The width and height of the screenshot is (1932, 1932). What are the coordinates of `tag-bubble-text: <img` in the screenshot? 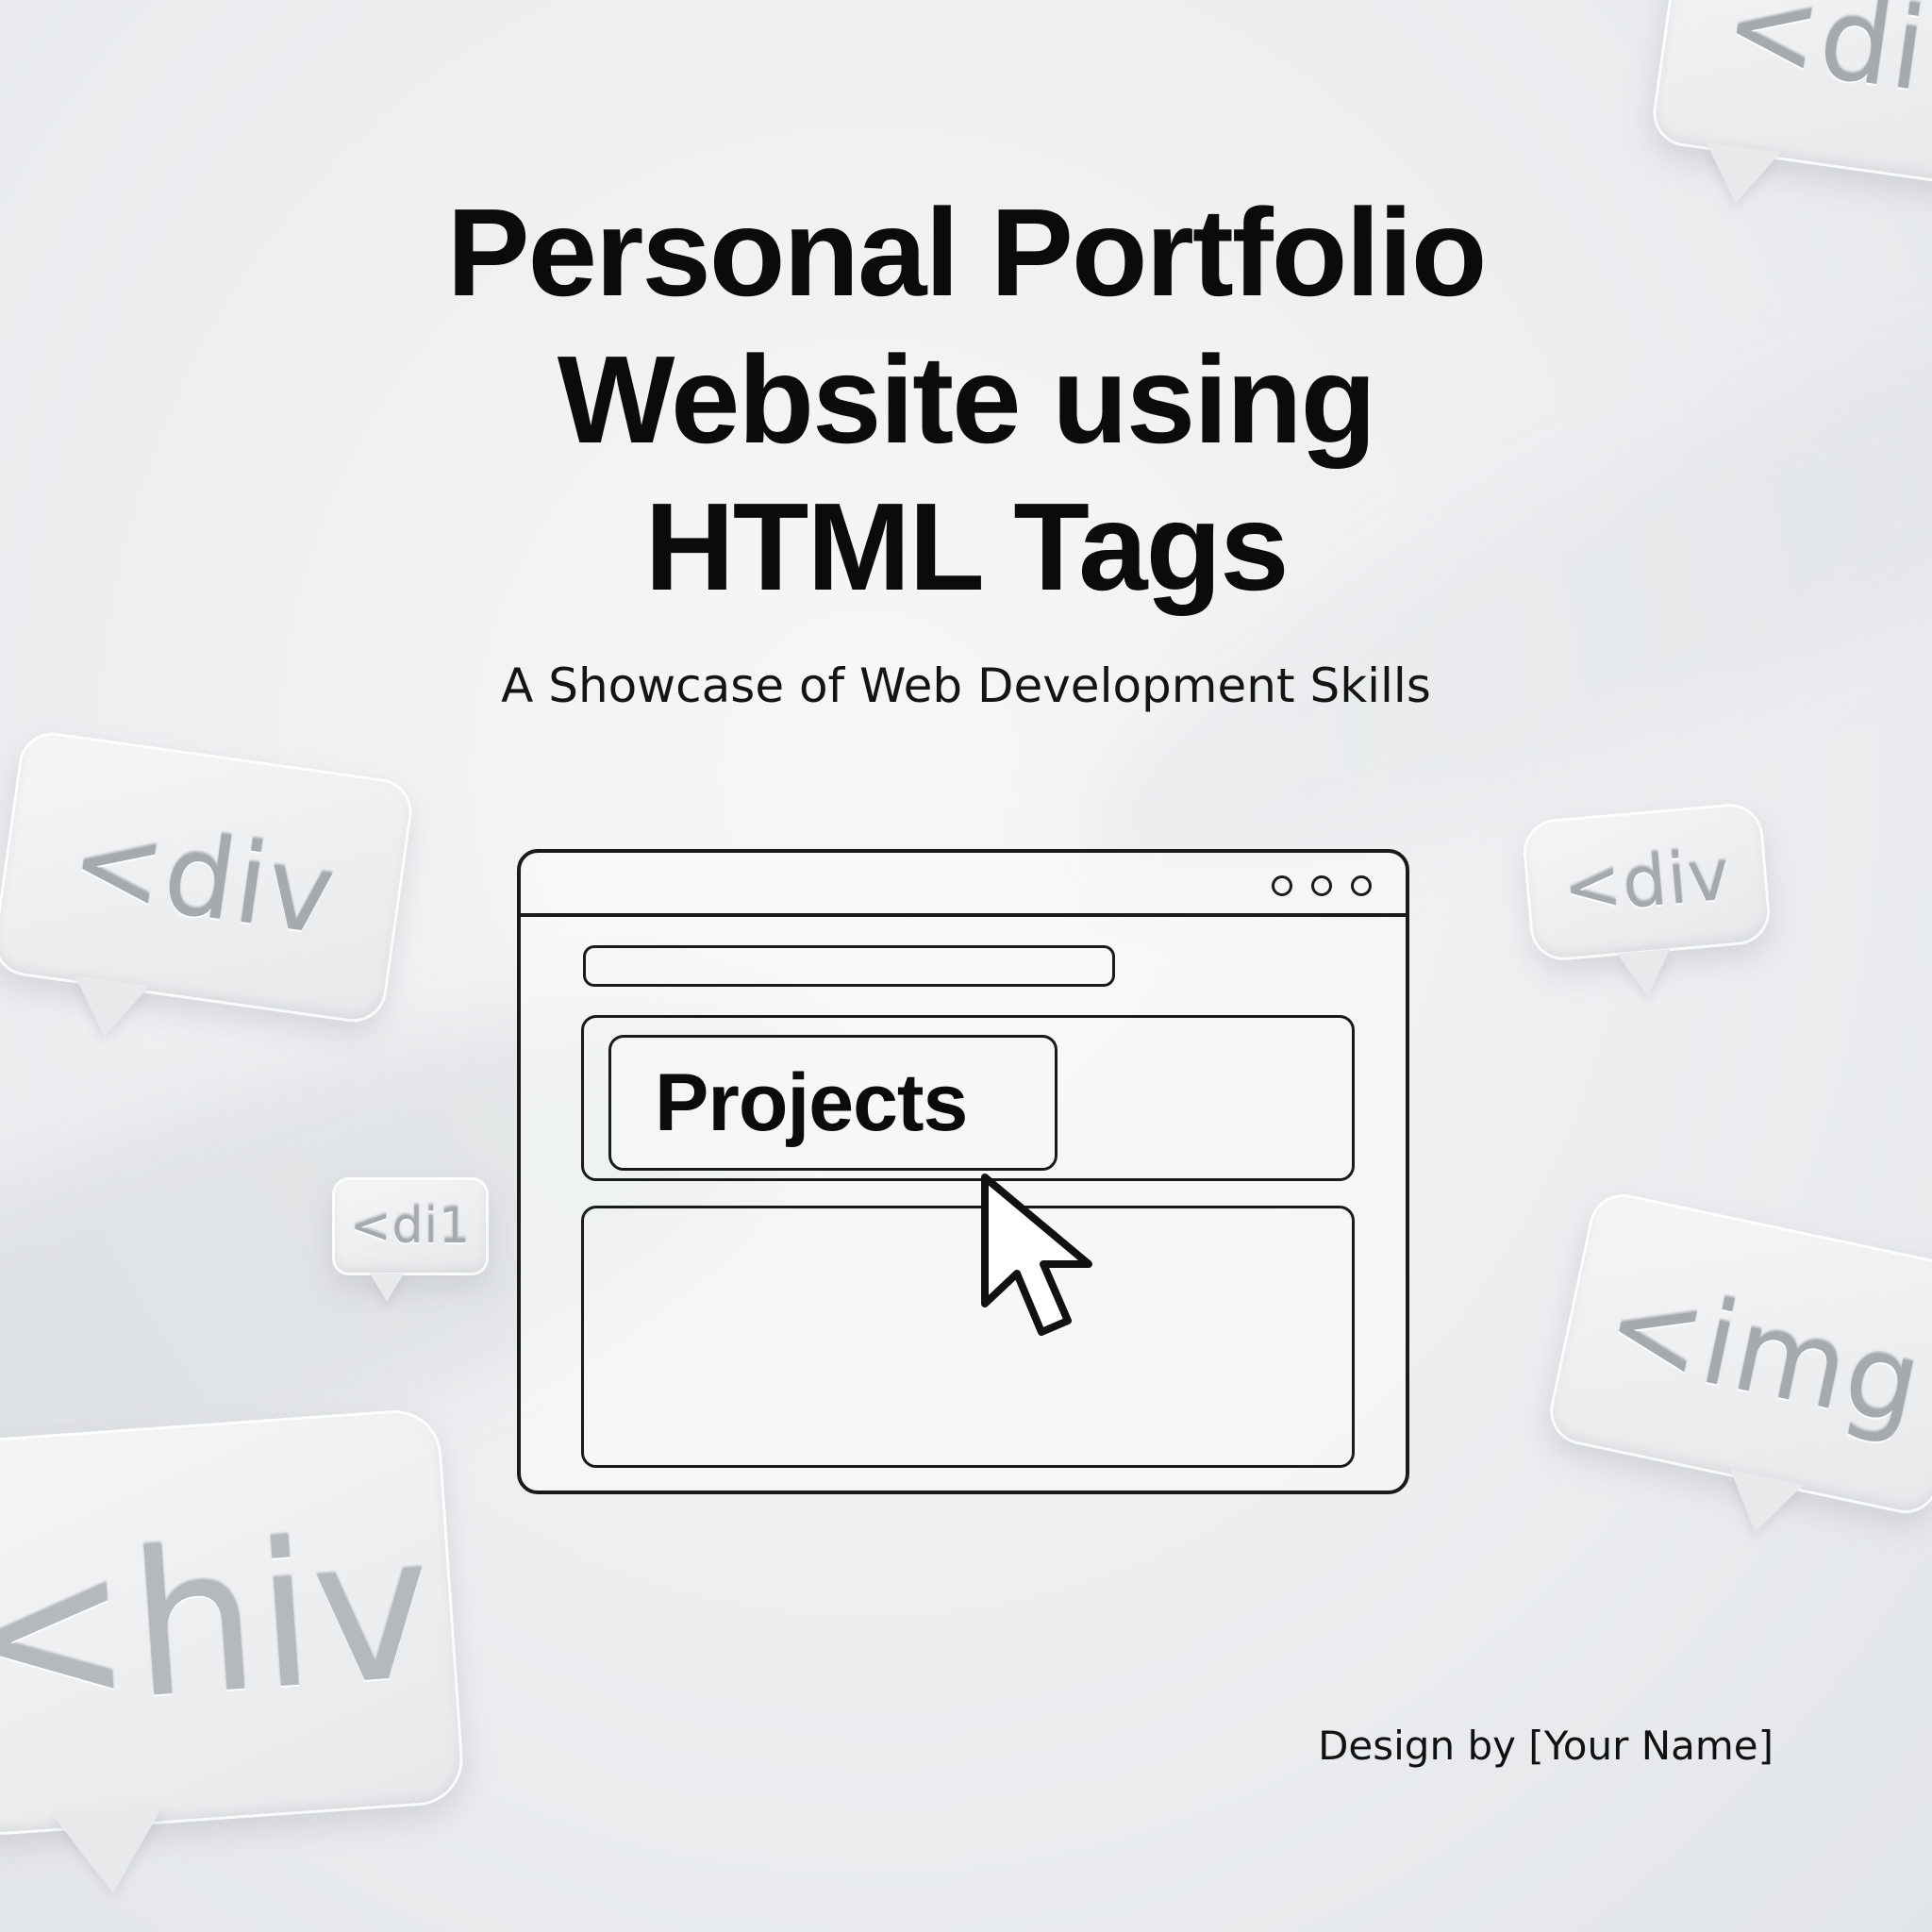 It's located at (1763, 1354).